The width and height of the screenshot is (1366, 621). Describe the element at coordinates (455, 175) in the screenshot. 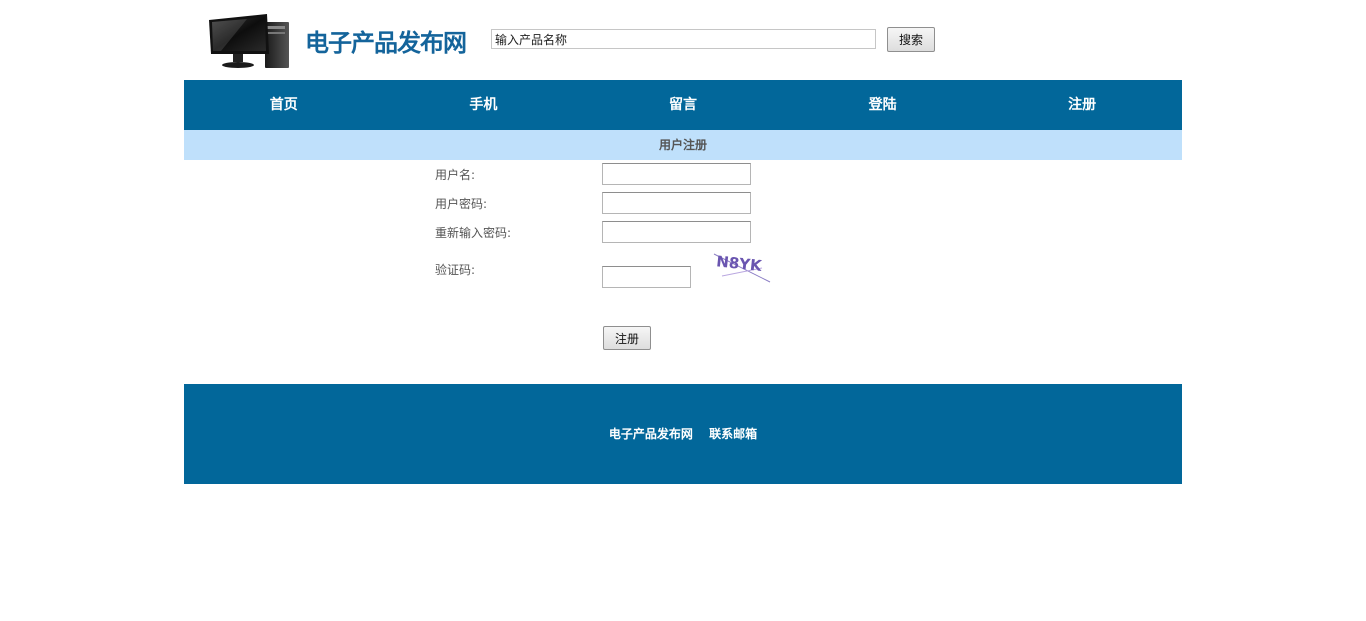

I see `username-label: 用户名:` at that location.